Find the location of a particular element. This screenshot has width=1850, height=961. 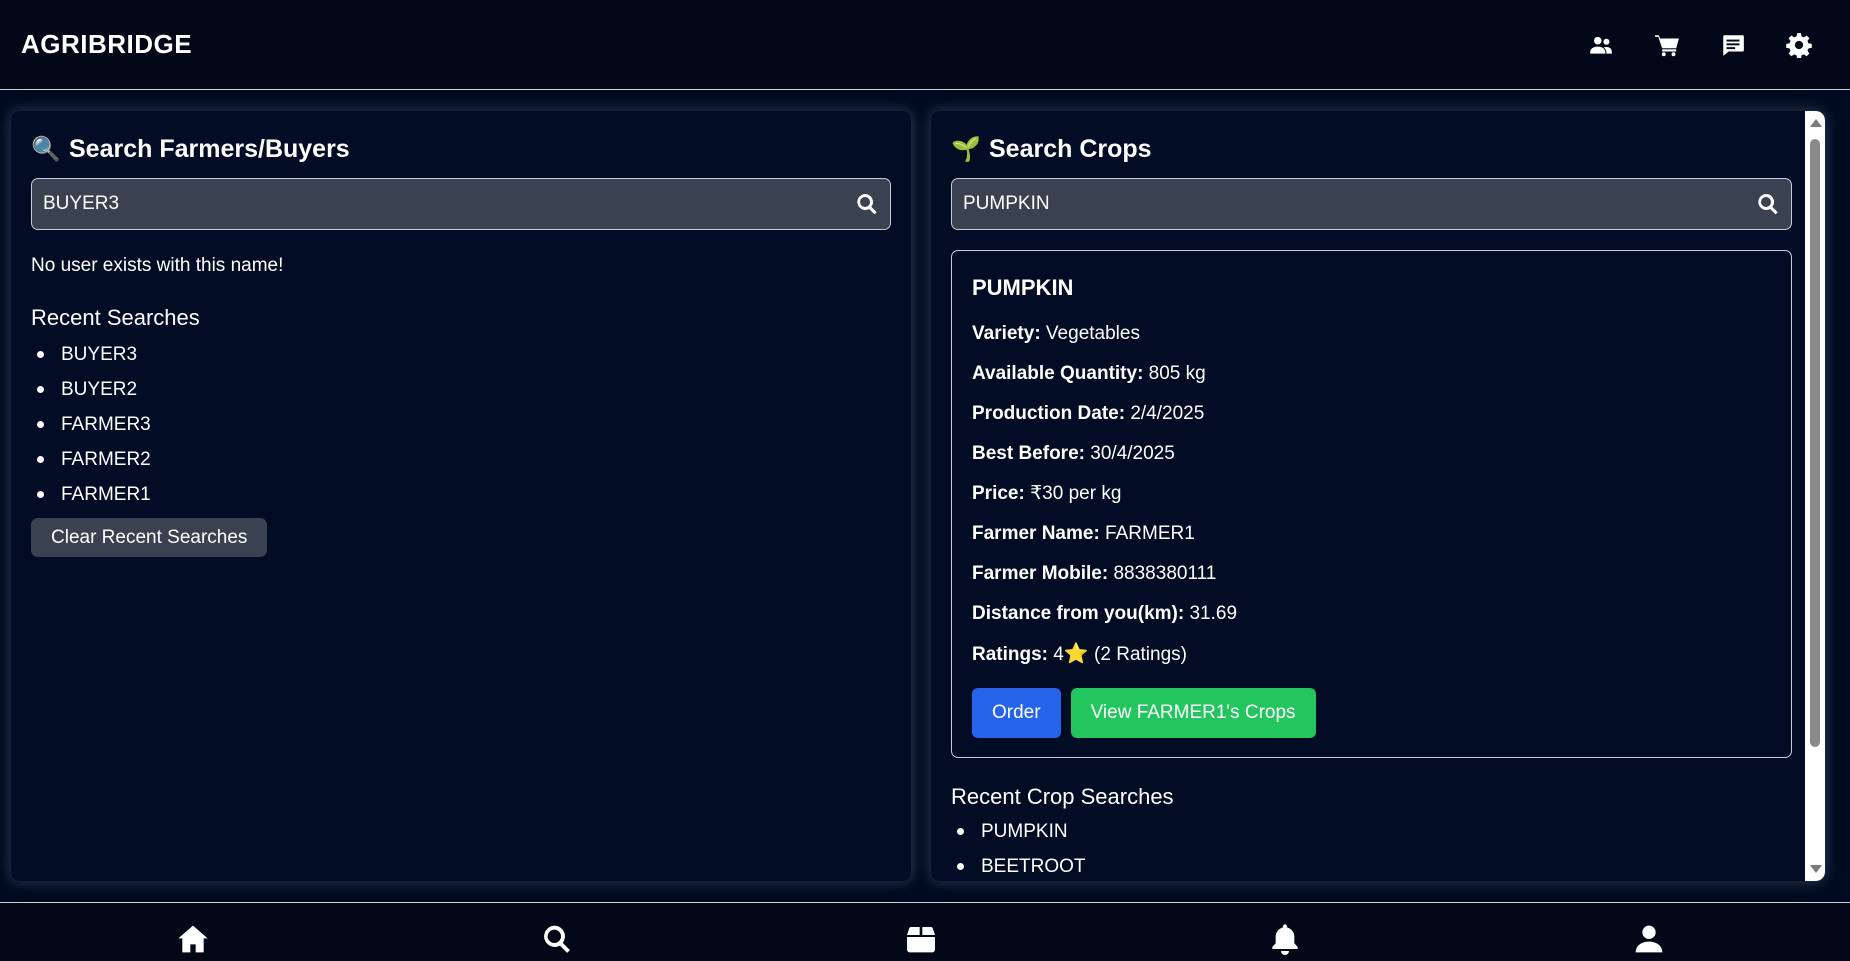

order-button: Order is located at coordinates (1016, 713).